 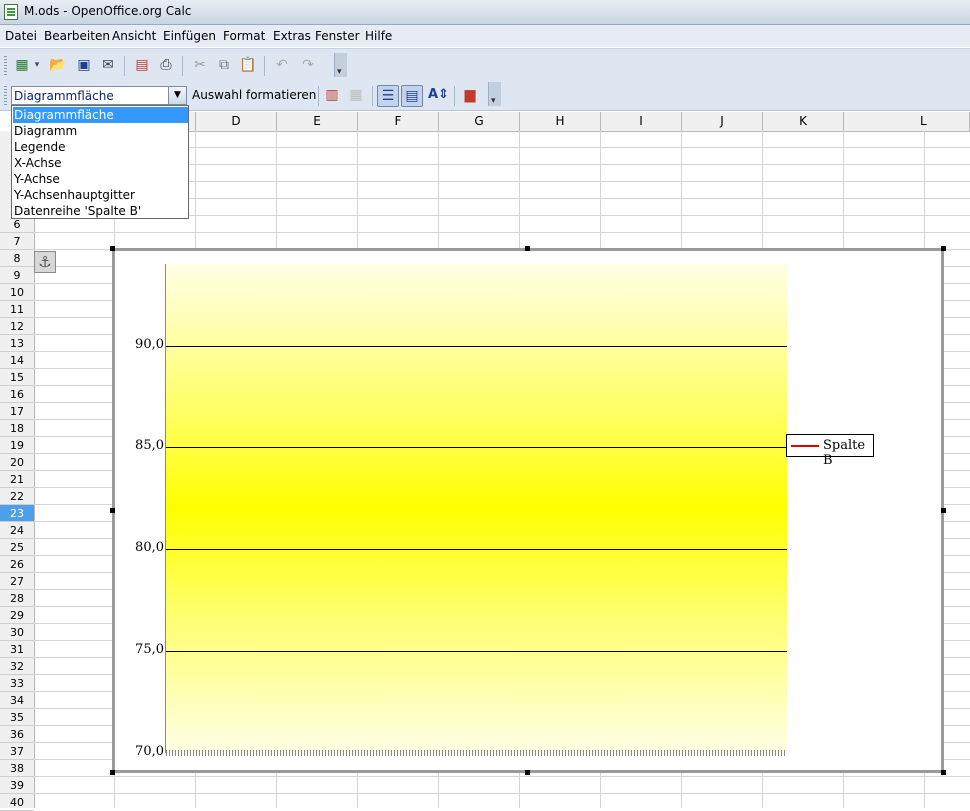 What do you see at coordinates (17, 462) in the screenshot?
I see `row-header-20: 20` at bounding box center [17, 462].